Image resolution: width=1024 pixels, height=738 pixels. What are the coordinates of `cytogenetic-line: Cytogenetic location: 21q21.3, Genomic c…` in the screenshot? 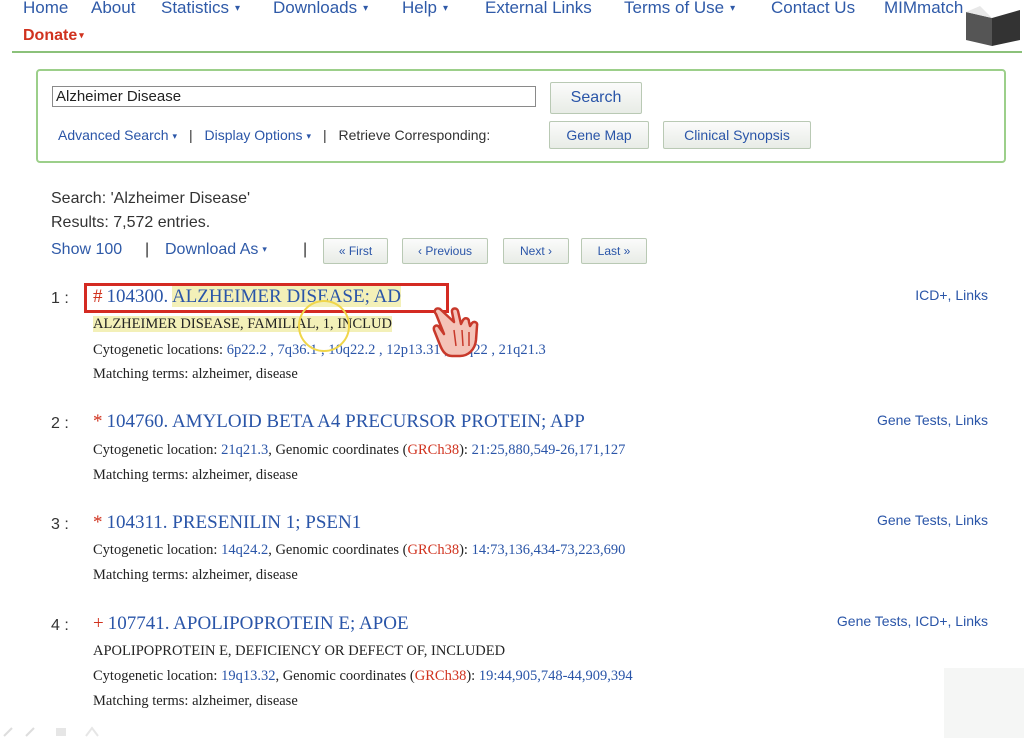 It's located at (359, 450).